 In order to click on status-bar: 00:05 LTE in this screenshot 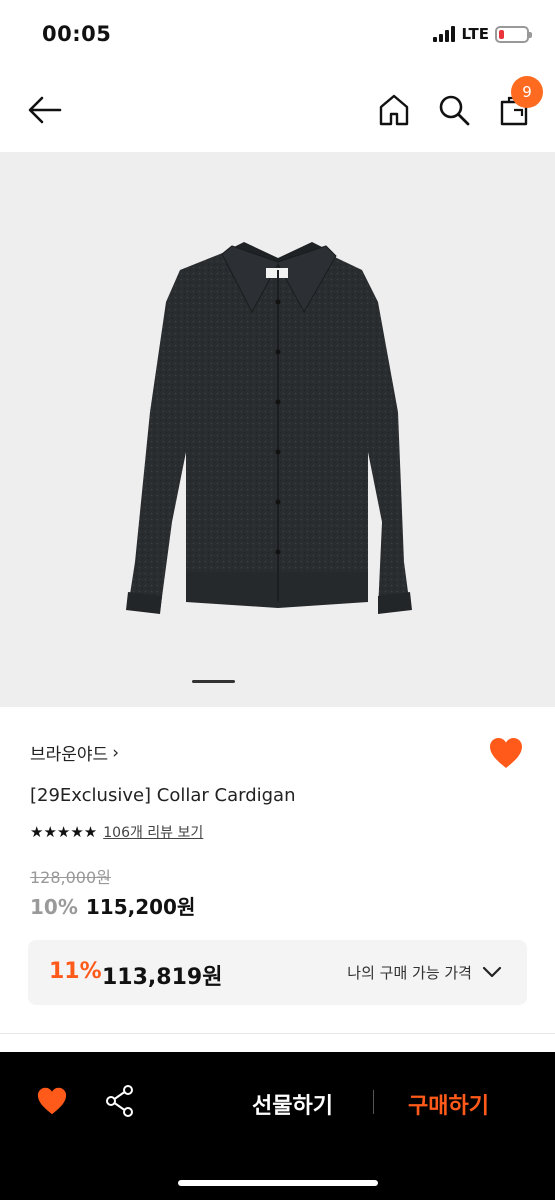, I will do `click(277, 35)`.